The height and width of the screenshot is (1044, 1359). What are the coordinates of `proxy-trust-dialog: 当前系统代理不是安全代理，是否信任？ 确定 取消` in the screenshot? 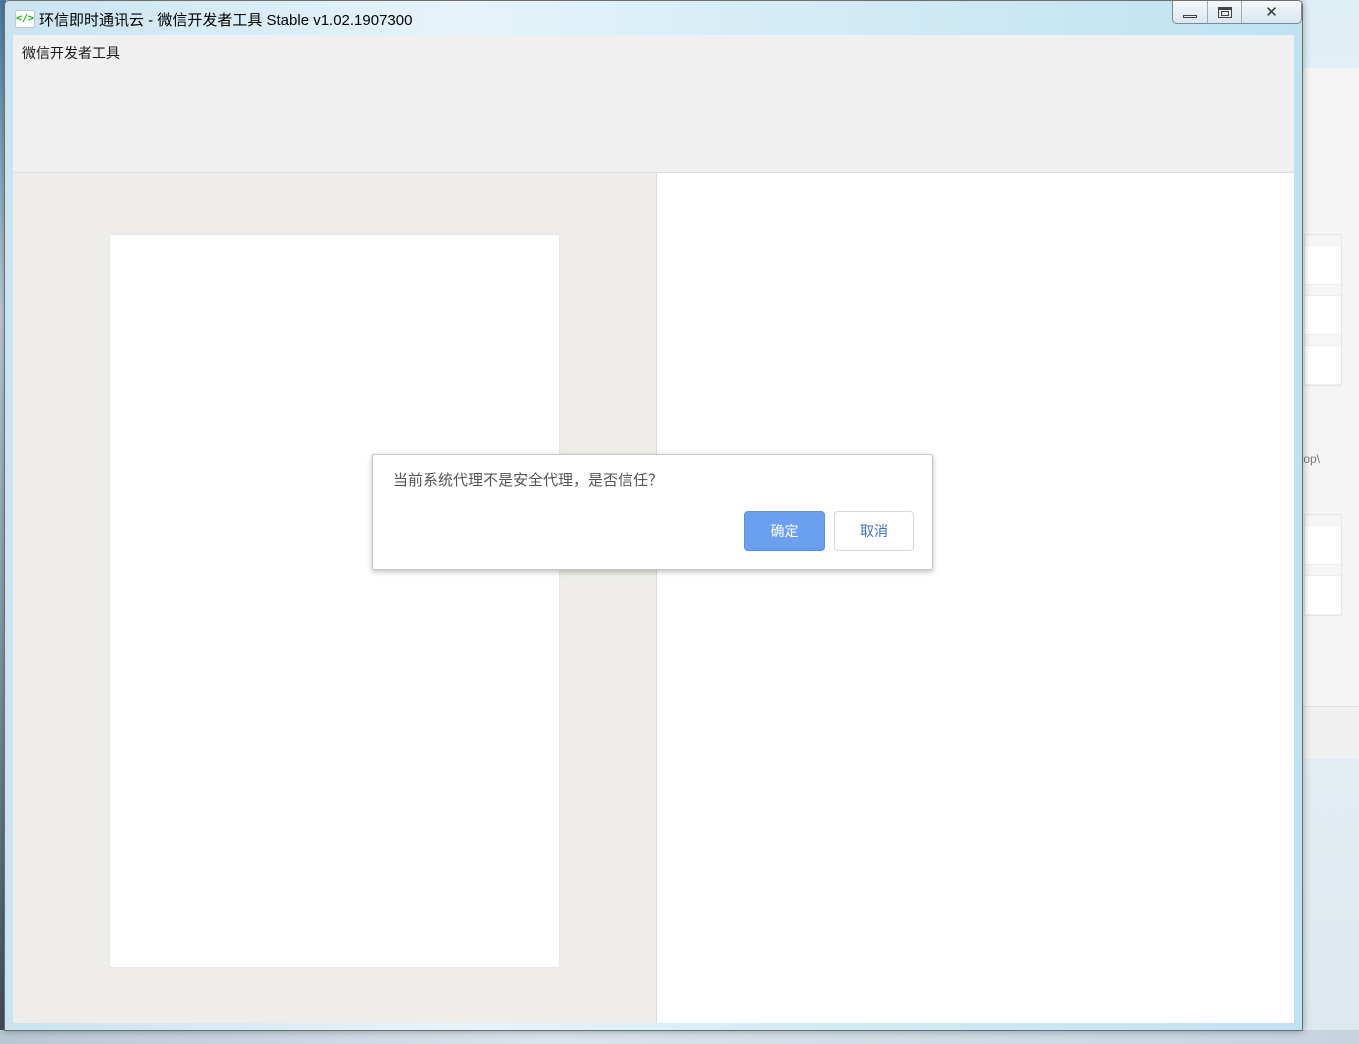 It's located at (652, 512).